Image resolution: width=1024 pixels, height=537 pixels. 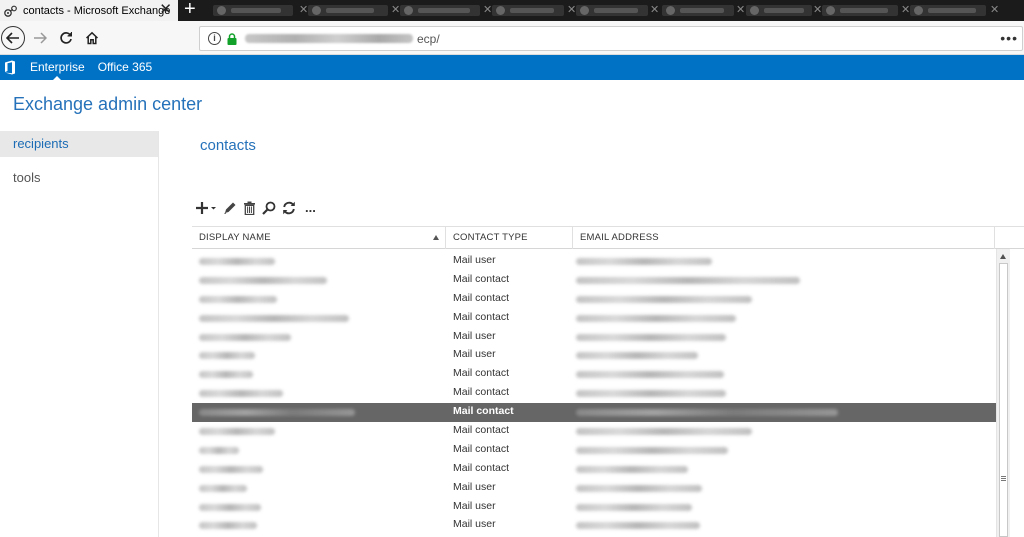 I want to click on url-path: ecp/, so click(x=428, y=38).